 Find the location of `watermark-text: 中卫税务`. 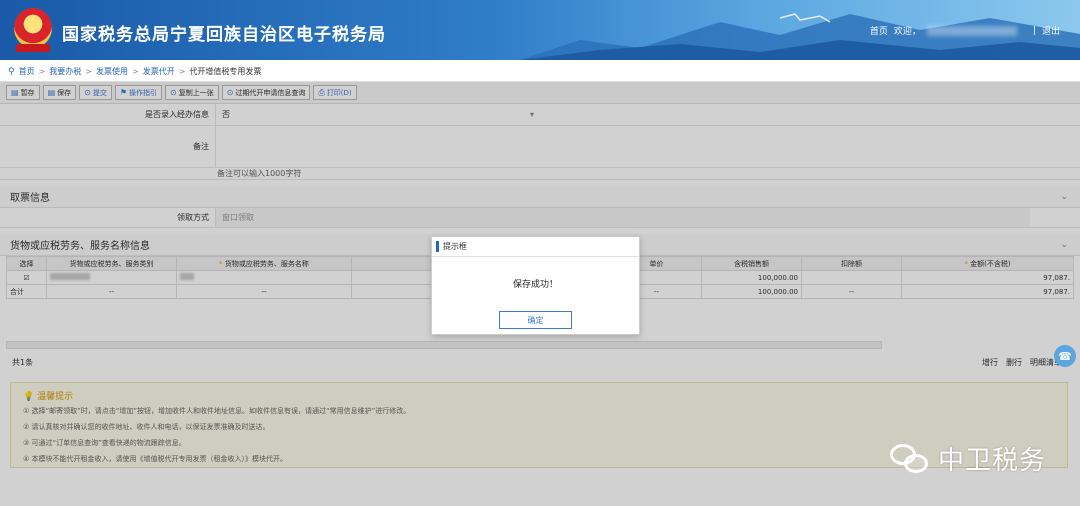

watermark-text: 中卫税务 is located at coordinates (992, 461).